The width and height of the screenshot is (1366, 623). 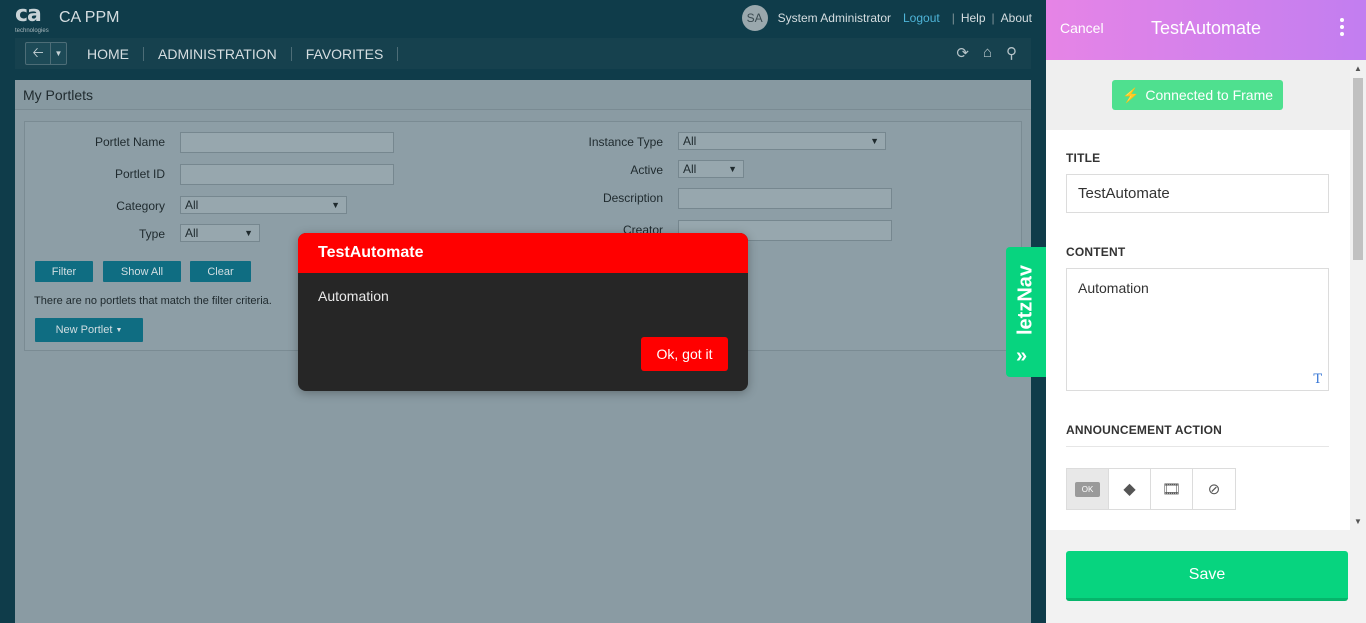 I want to click on announcement-action-group: OK ◆ 🎞 ⊘, so click(x=1151, y=489).